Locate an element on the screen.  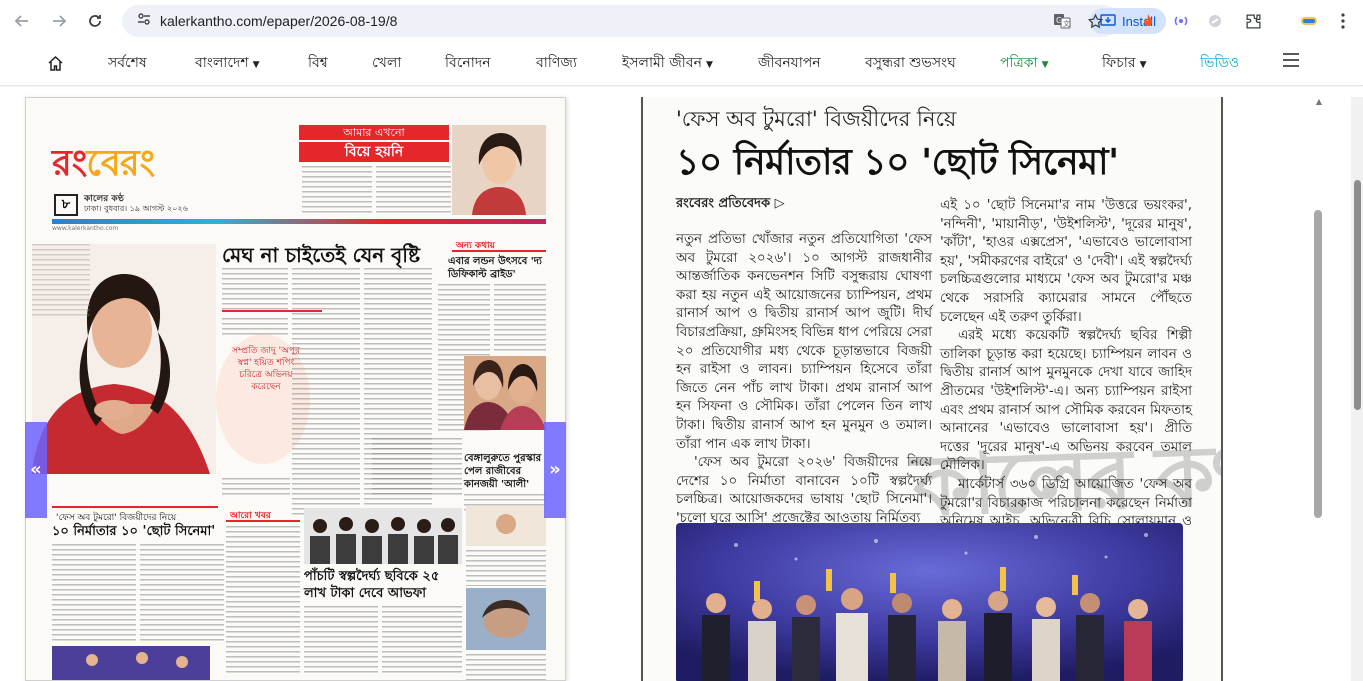
filmmakers-photo is located at coordinates (383, 536).